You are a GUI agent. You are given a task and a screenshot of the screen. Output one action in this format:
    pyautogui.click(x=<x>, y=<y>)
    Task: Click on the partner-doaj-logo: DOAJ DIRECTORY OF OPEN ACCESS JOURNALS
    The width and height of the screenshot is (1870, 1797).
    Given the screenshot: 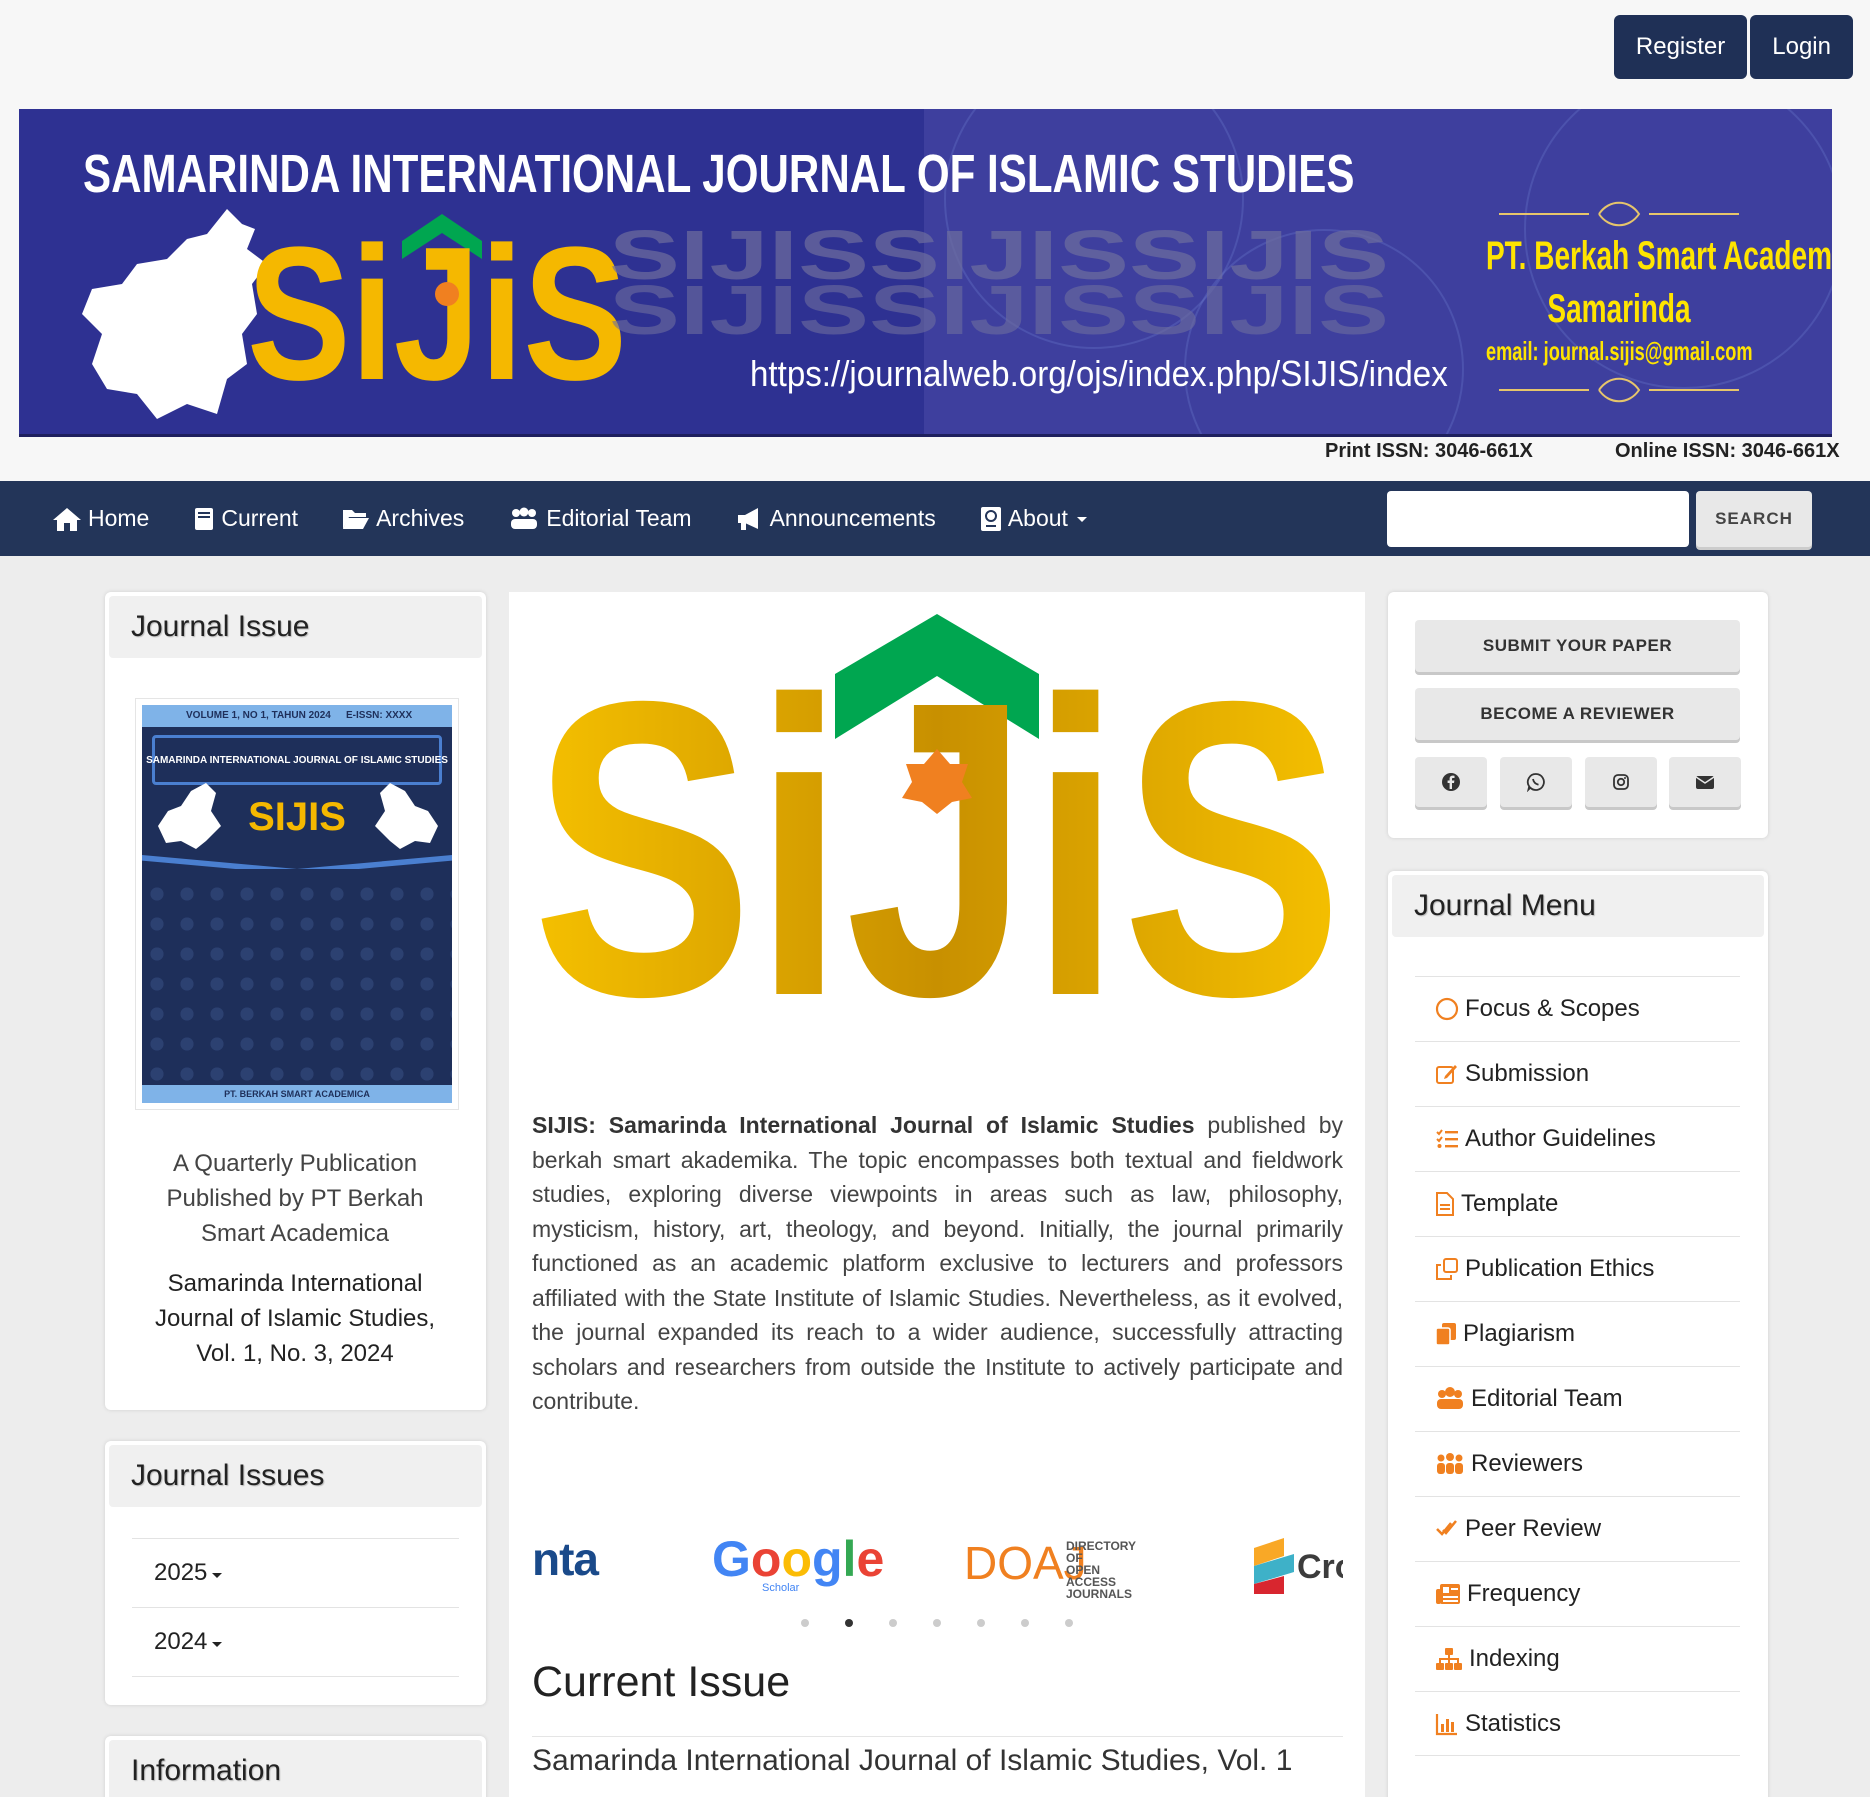 What is the action you would take?
    pyautogui.click(x=1050, y=1569)
    